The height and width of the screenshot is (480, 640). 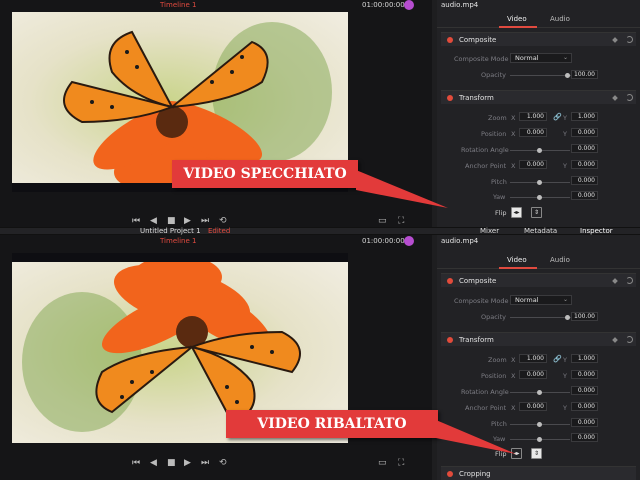 I want to click on edited-badge: Edited, so click(x=219, y=231).